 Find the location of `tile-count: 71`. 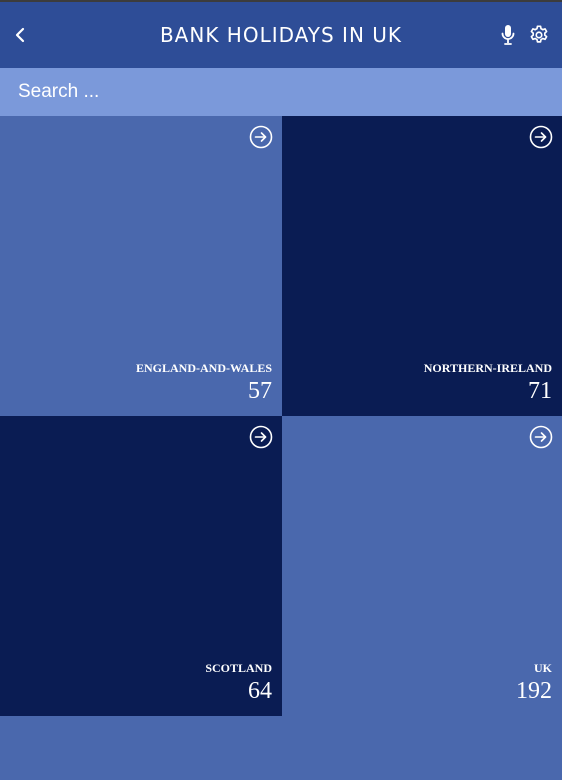

tile-count: 71 is located at coordinates (540, 391).